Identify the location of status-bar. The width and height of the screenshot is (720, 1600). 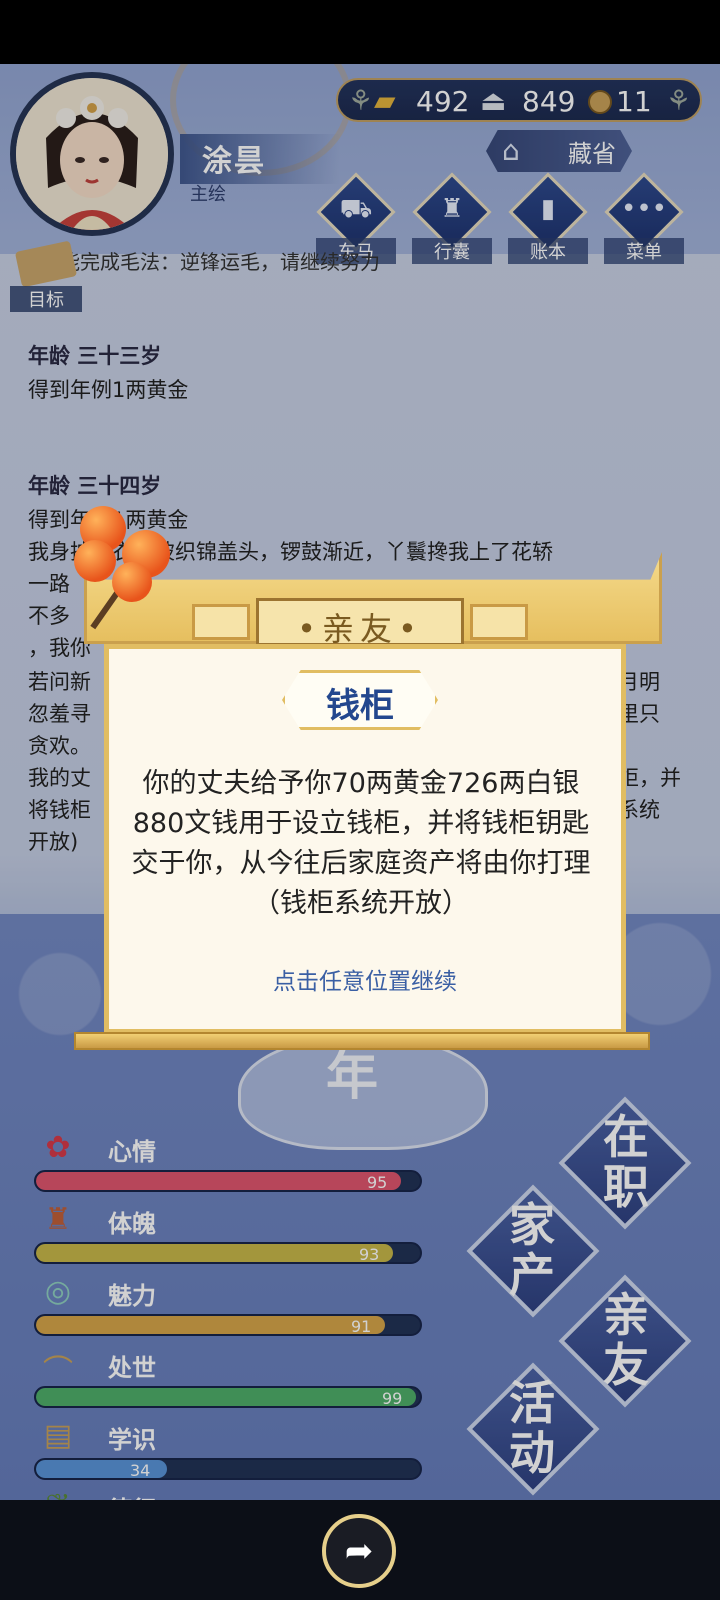
(360, 32).